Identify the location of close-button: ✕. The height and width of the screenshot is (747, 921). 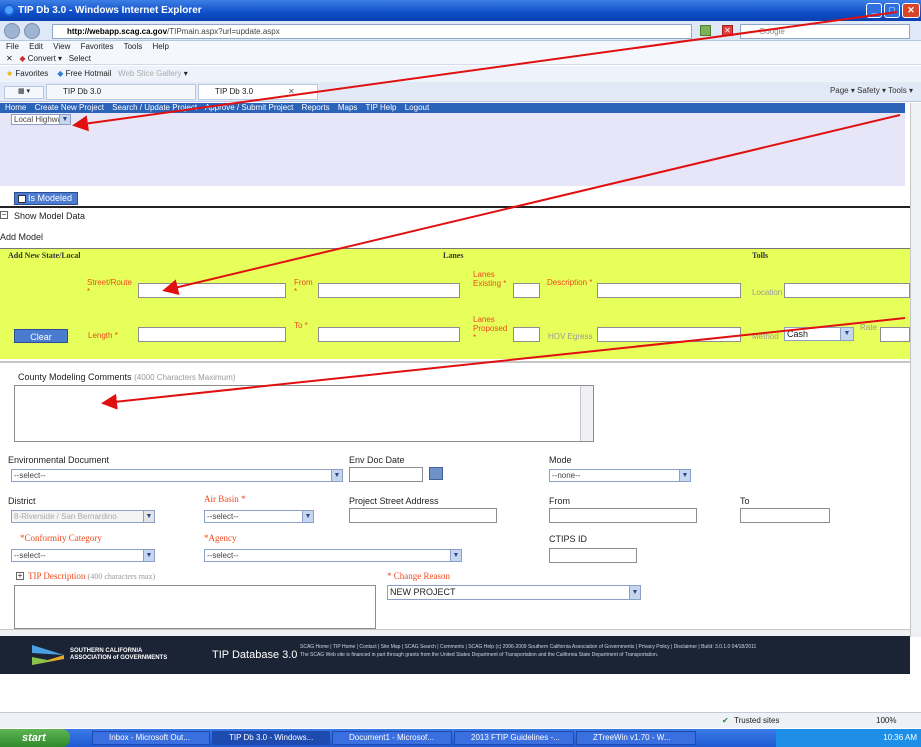
(911, 10).